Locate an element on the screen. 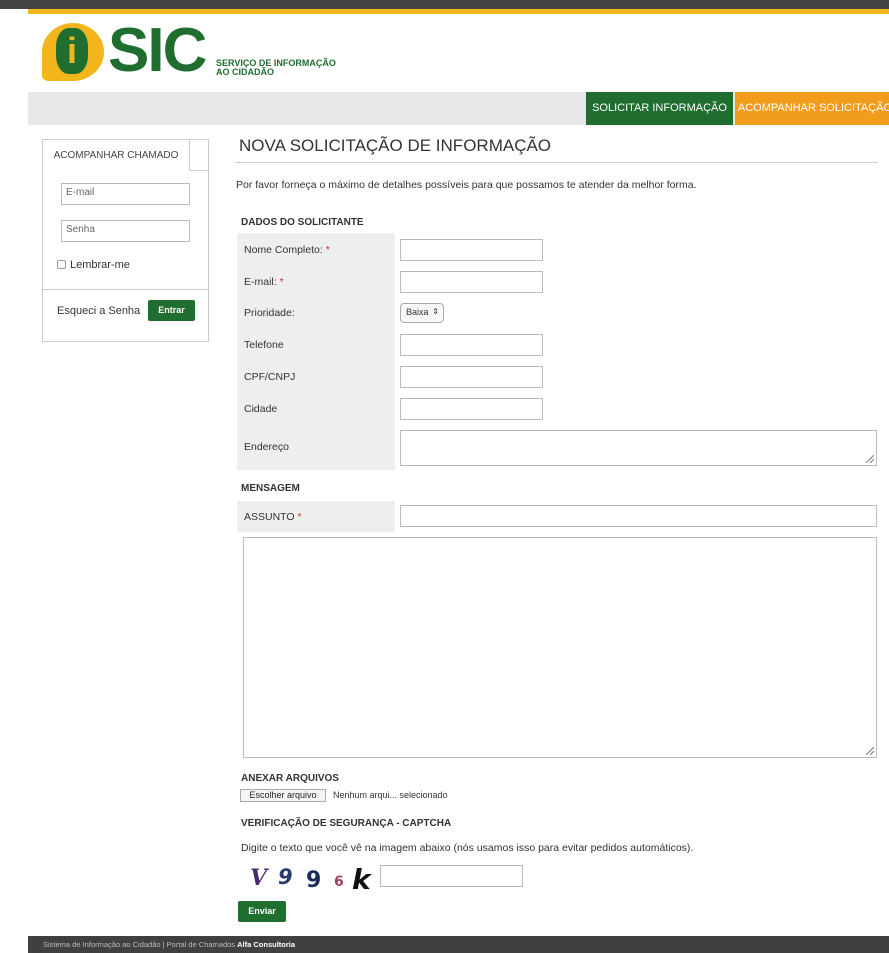 Image resolution: width=889 pixels, height=953 pixels. logo-subtitle: SERVIÇO DE INFORMAÇÃO AO CIDADÃO is located at coordinates (286, 68).